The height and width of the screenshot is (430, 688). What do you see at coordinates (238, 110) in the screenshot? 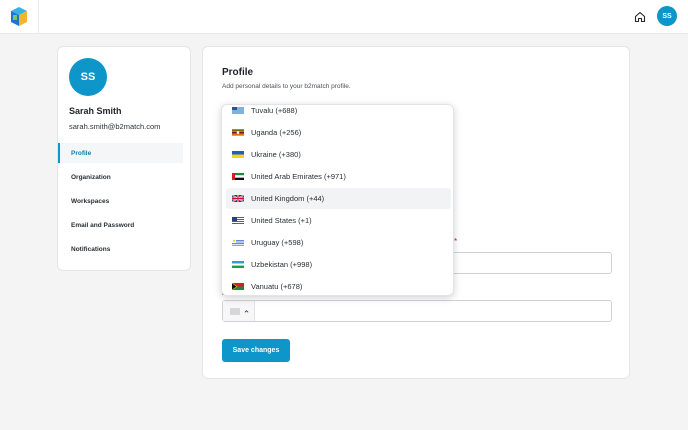
I see `tuvalu-flag-icon` at bounding box center [238, 110].